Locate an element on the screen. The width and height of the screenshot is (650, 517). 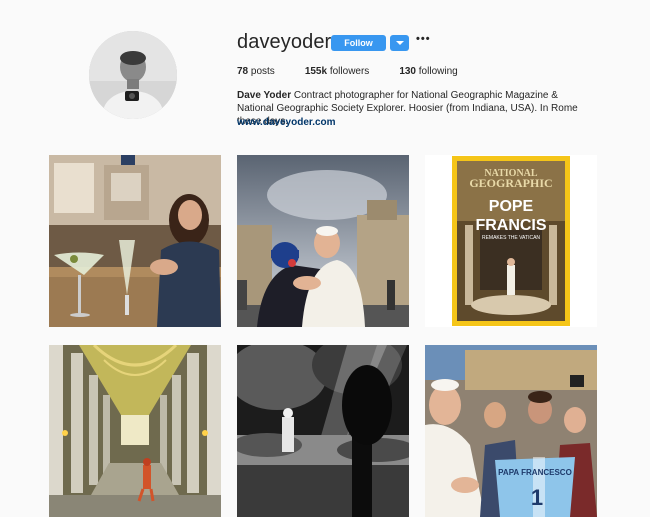
post-image-pope-crowd: PAPA FRANCESCO 1 is located at coordinates (511, 431).